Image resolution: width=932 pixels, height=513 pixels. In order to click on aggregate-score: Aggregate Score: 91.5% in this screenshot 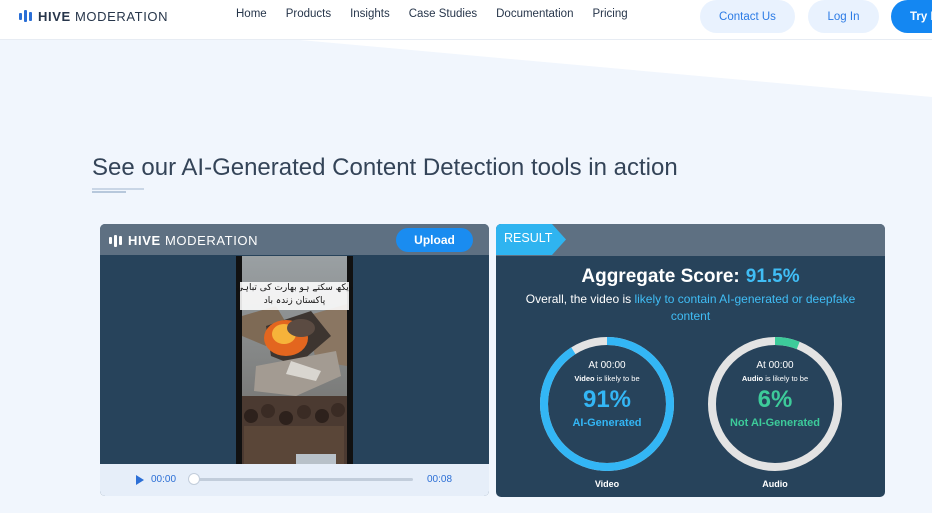, I will do `click(690, 277)`.